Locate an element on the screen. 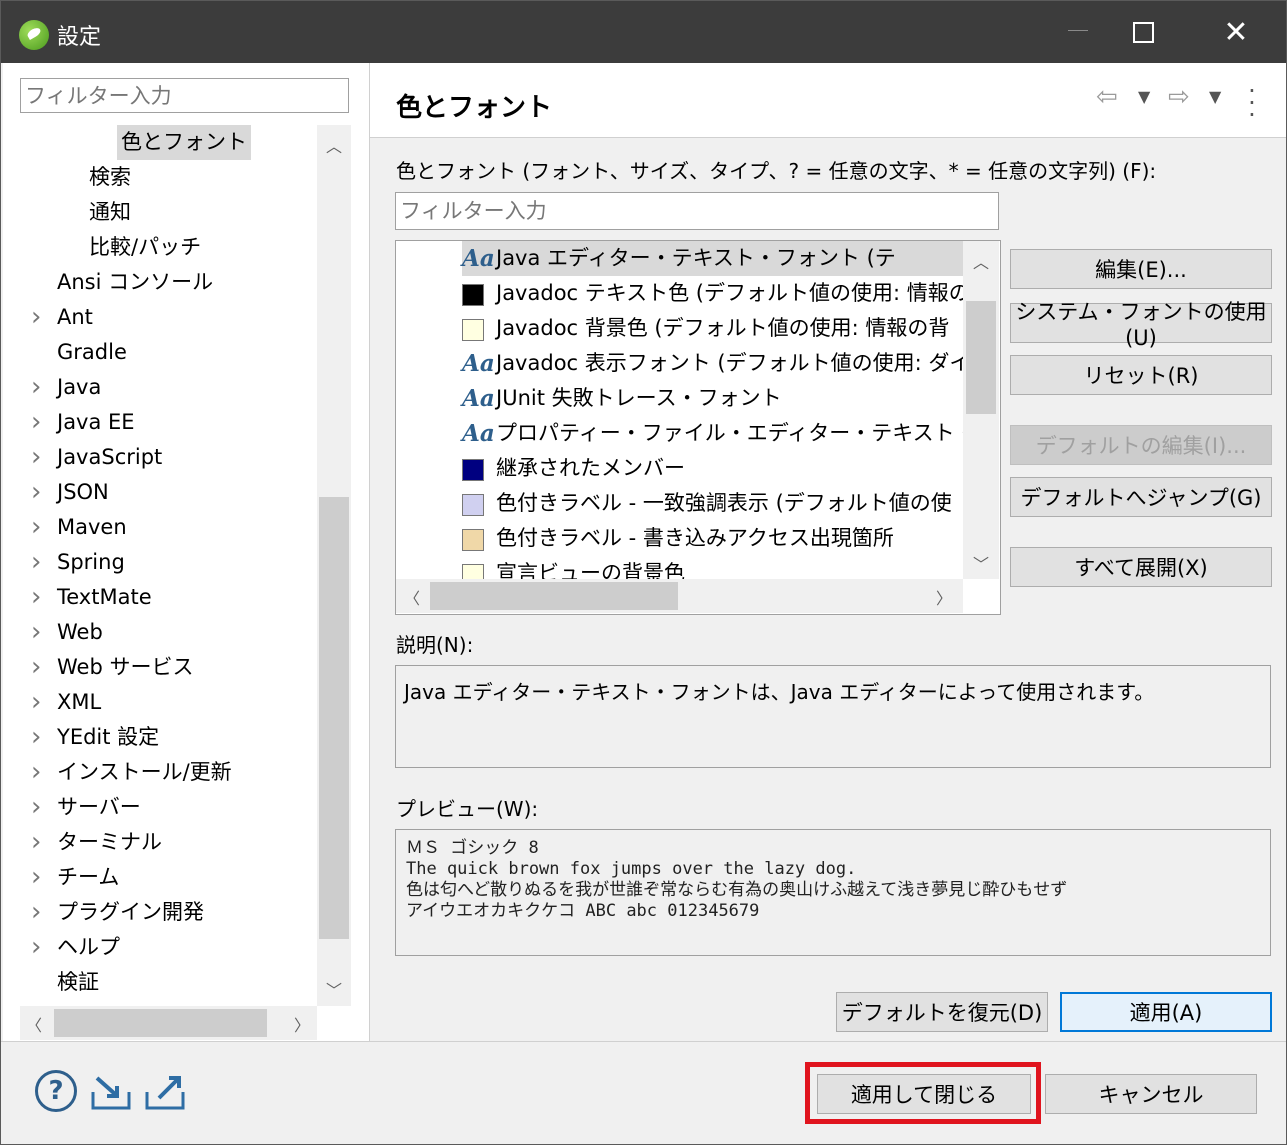 This screenshot has width=1287, height=1145. list-horizontal-scrollbar: 〈 〉 is located at coordinates (679, 596).